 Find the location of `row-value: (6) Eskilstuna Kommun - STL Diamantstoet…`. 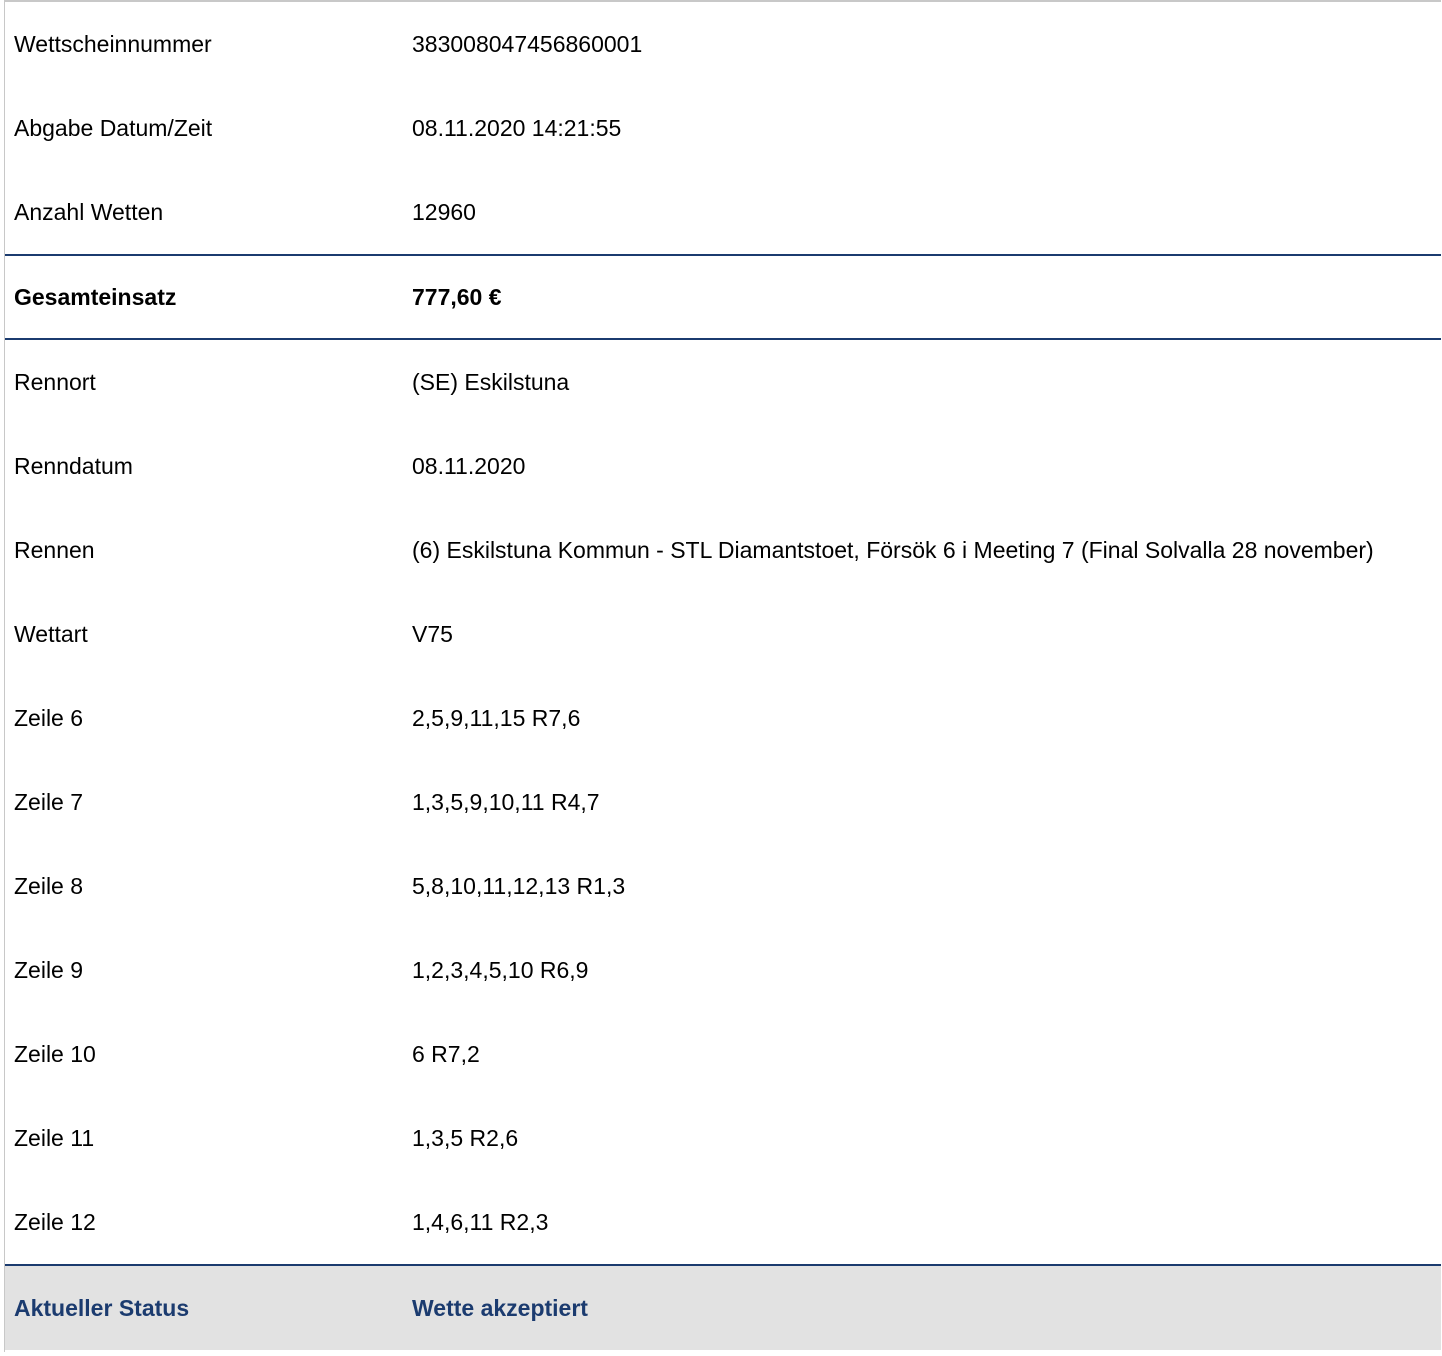

row-value: (6) Eskilstuna Kommun - STL Diamantstoet… is located at coordinates (893, 549).